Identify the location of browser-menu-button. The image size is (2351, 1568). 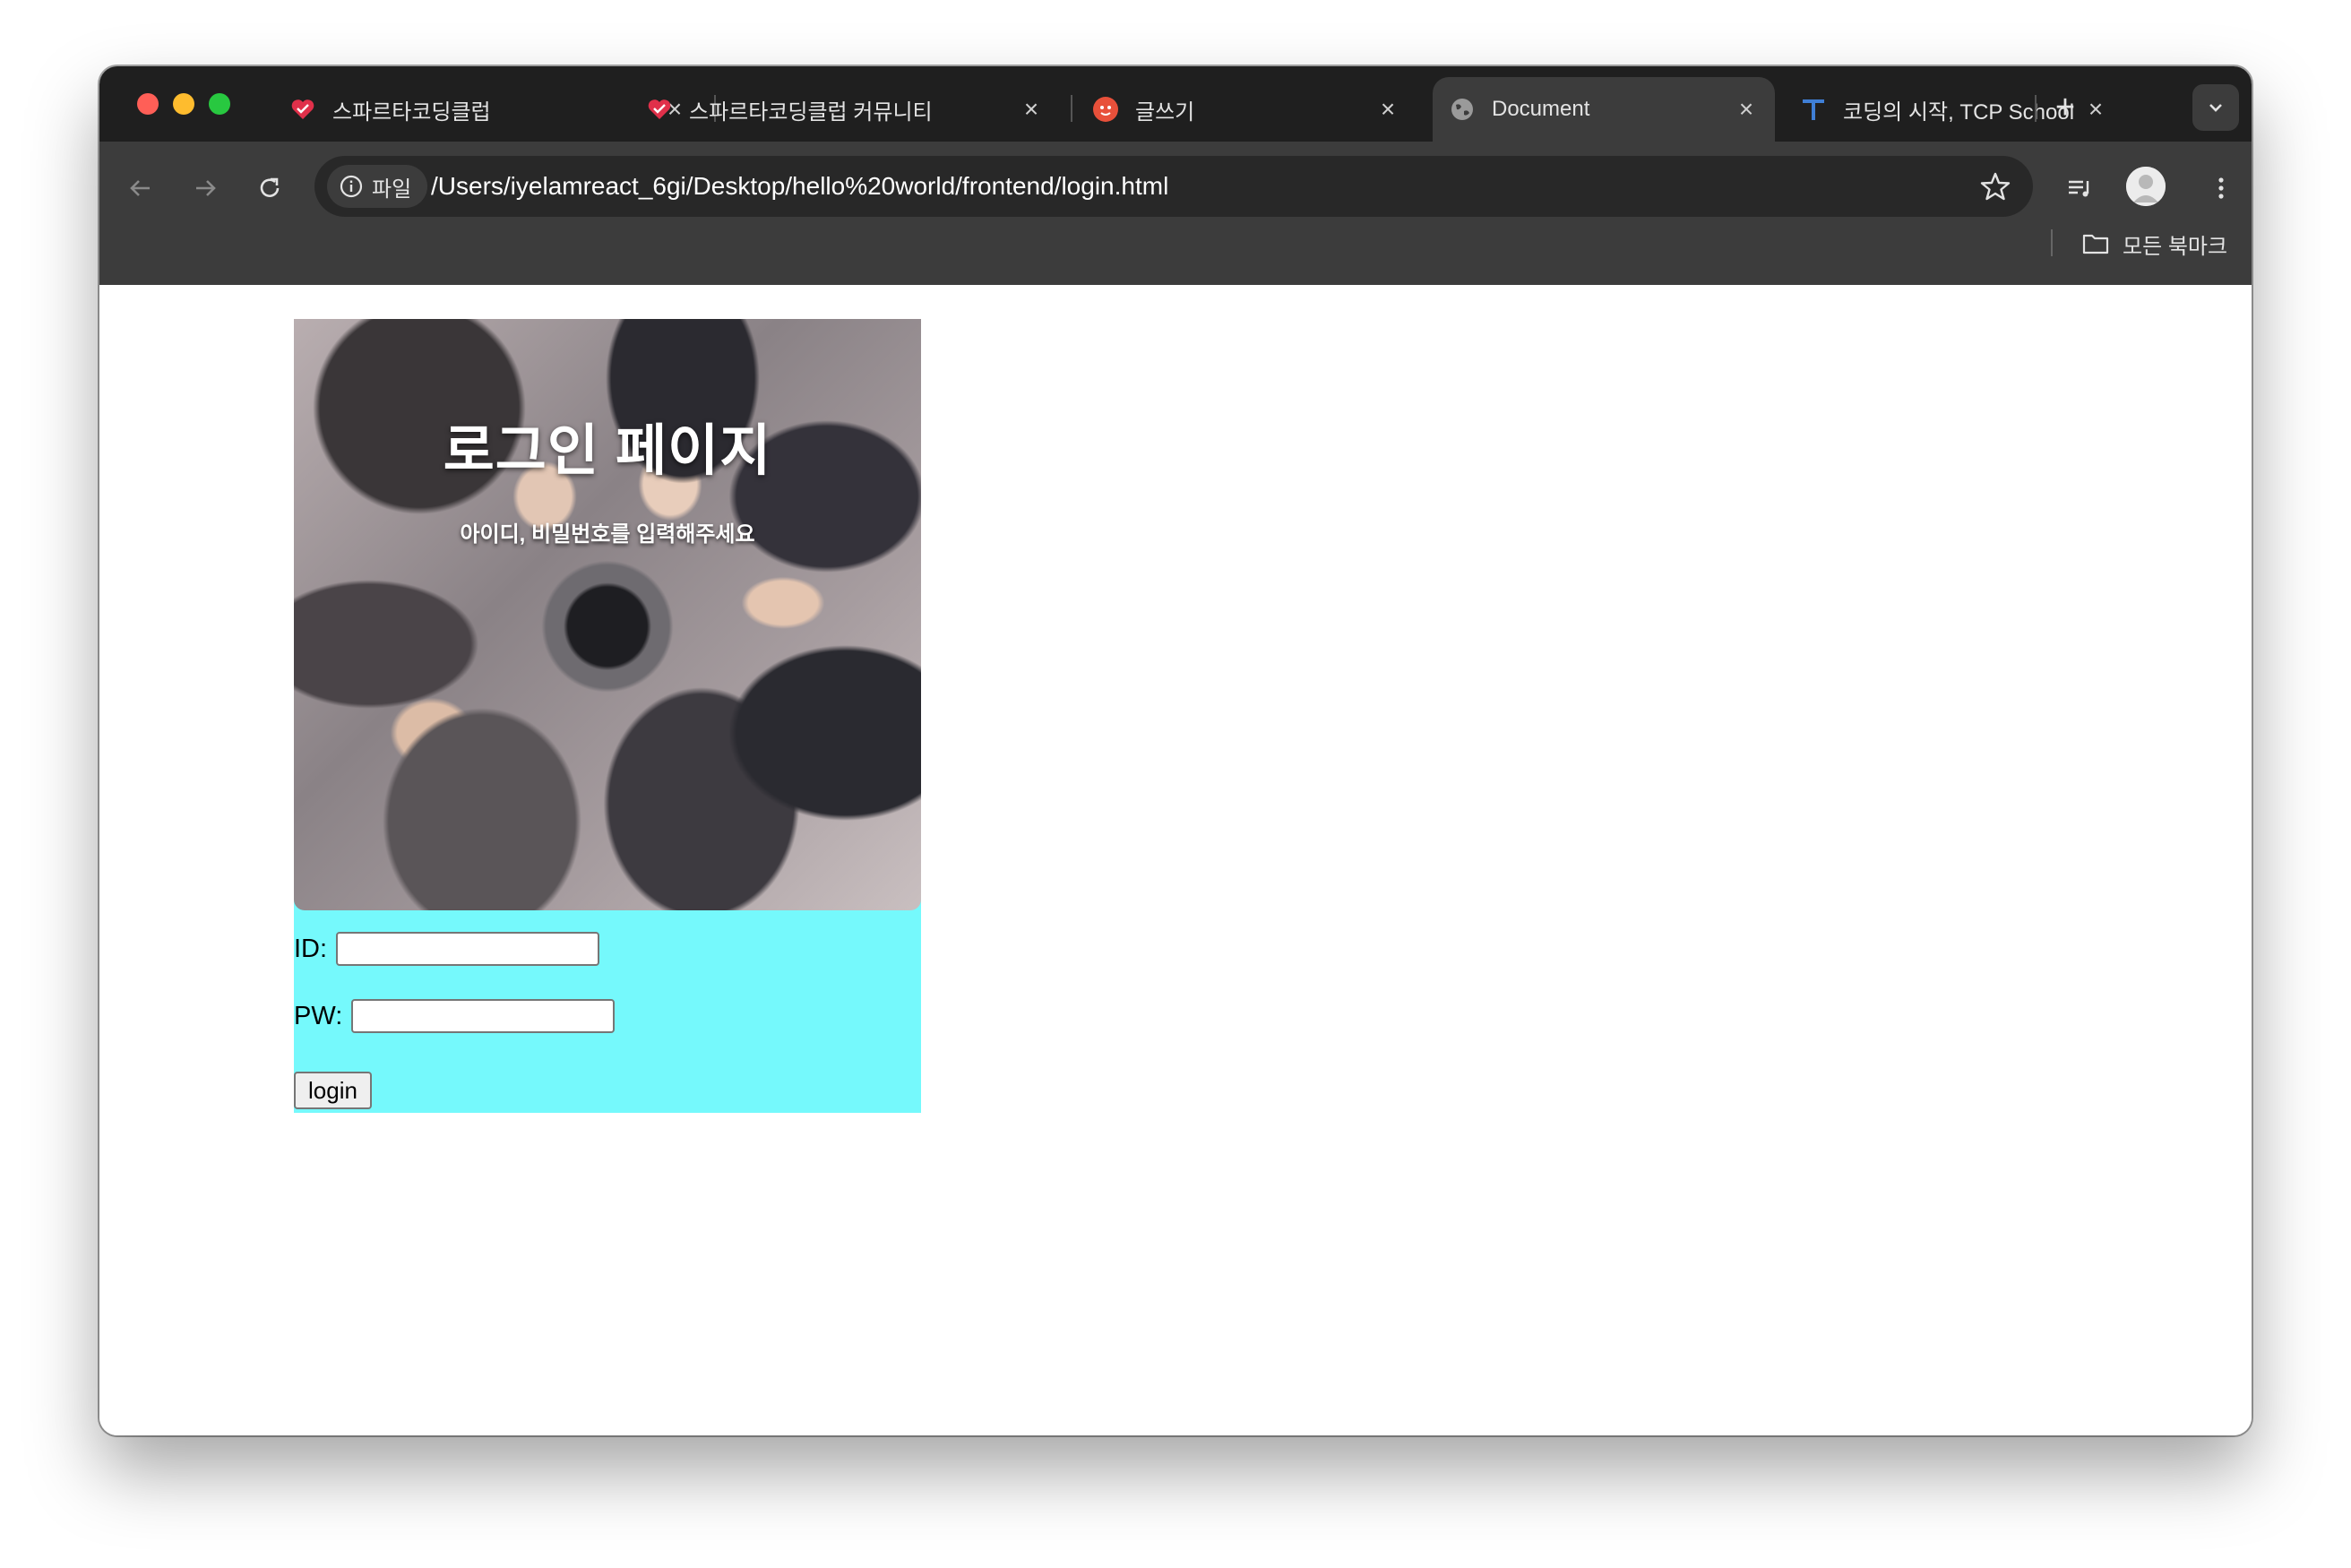
(2221, 188).